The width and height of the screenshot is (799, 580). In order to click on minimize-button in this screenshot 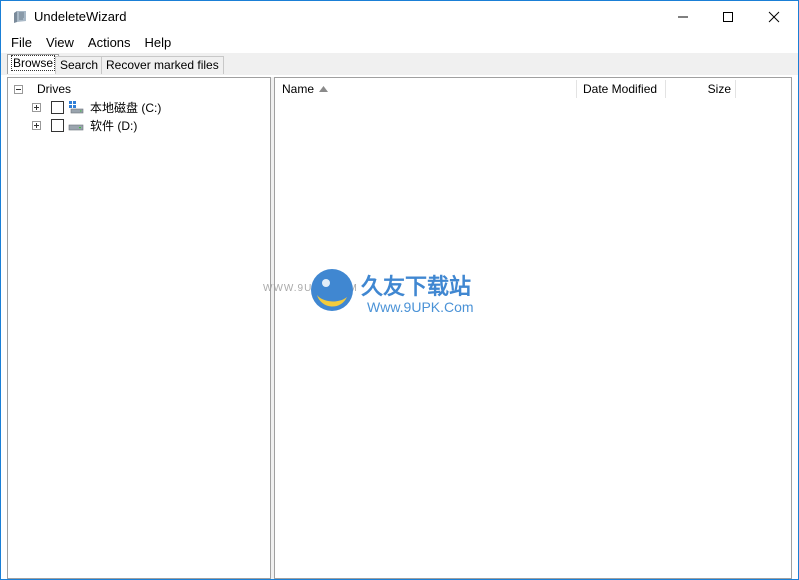, I will do `click(683, 17)`.